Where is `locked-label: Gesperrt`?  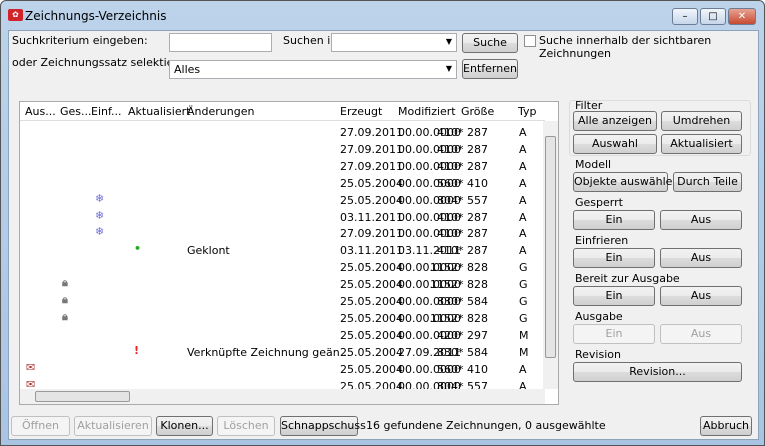 locked-label: Gesperrt is located at coordinates (599, 202).